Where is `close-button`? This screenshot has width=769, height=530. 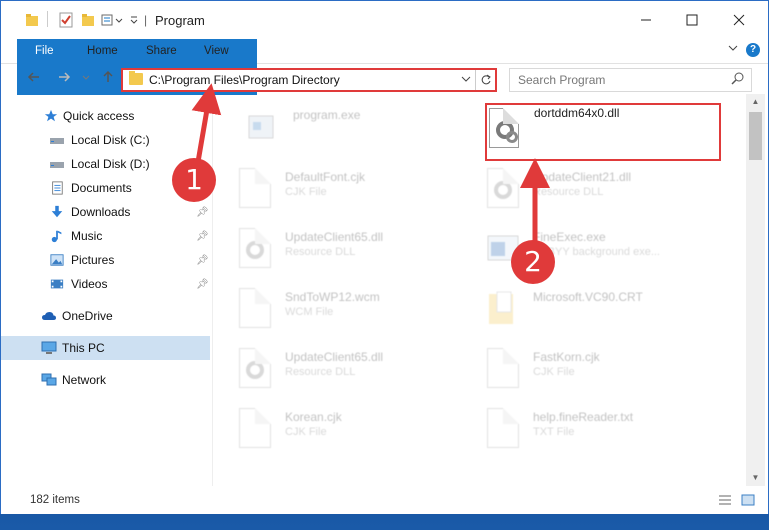 close-button is located at coordinates (739, 20).